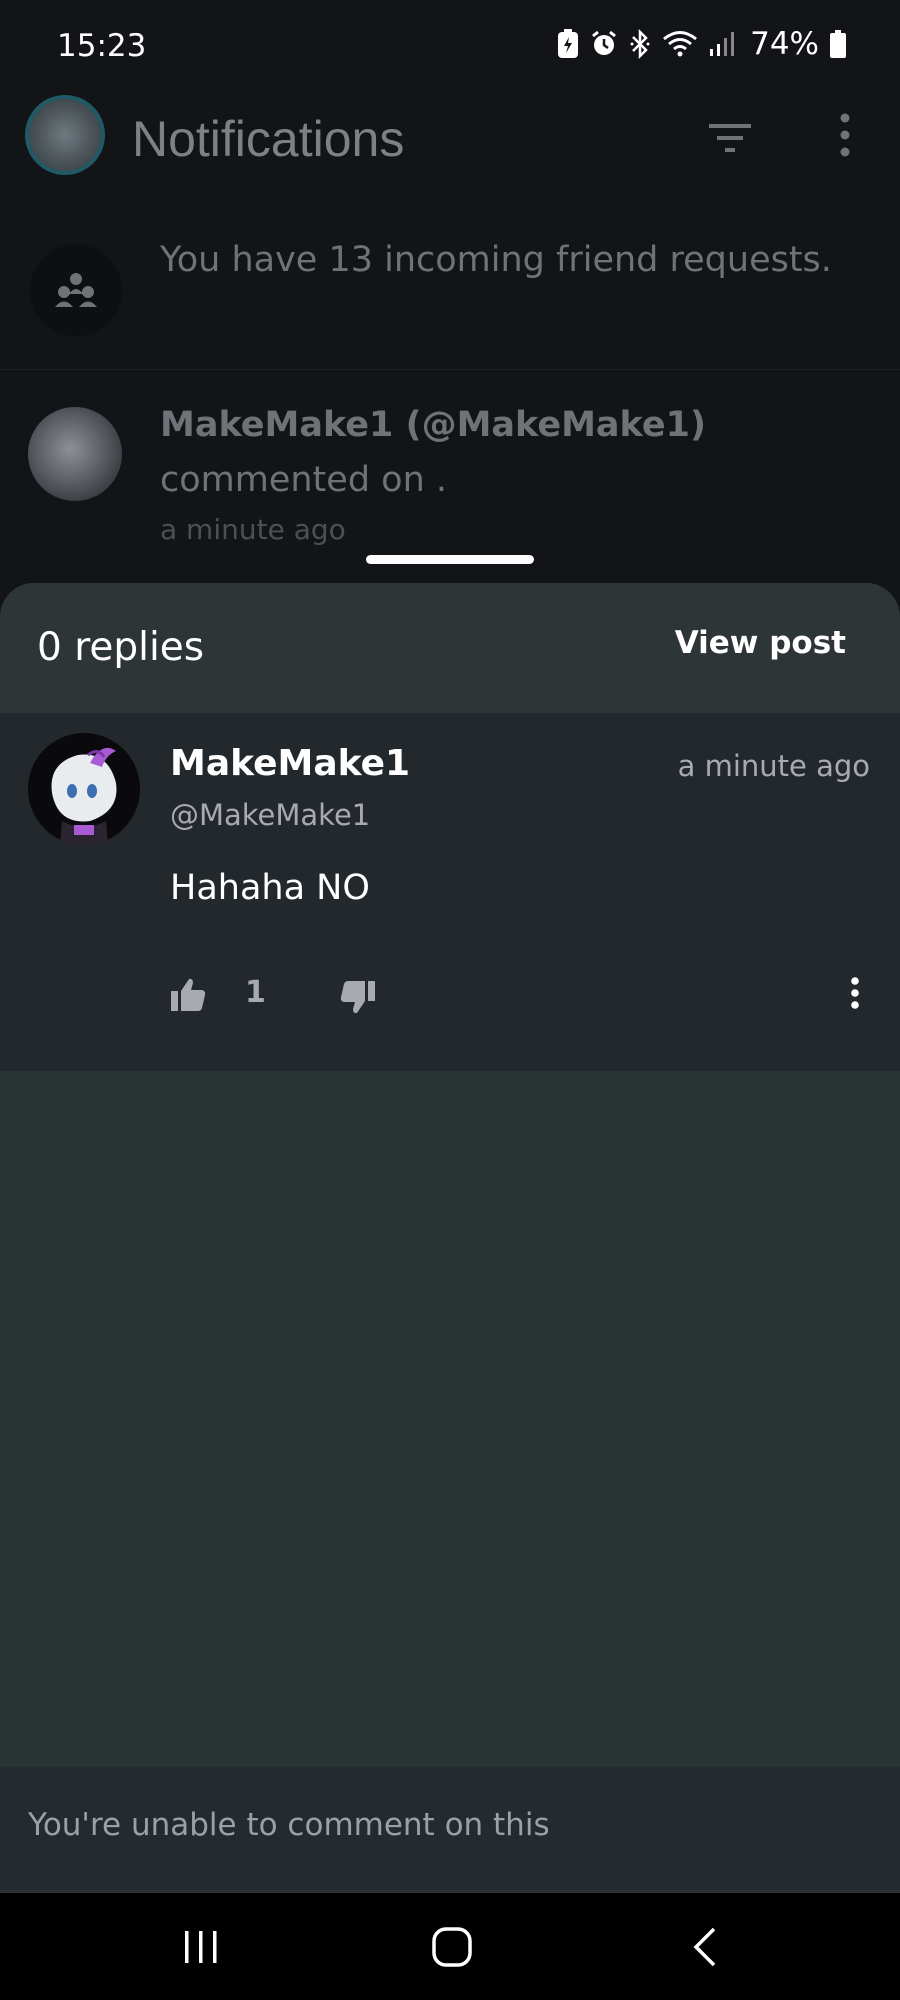 The image size is (900, 2000). I want to click on view-post-button: View post, so click(760, 643).